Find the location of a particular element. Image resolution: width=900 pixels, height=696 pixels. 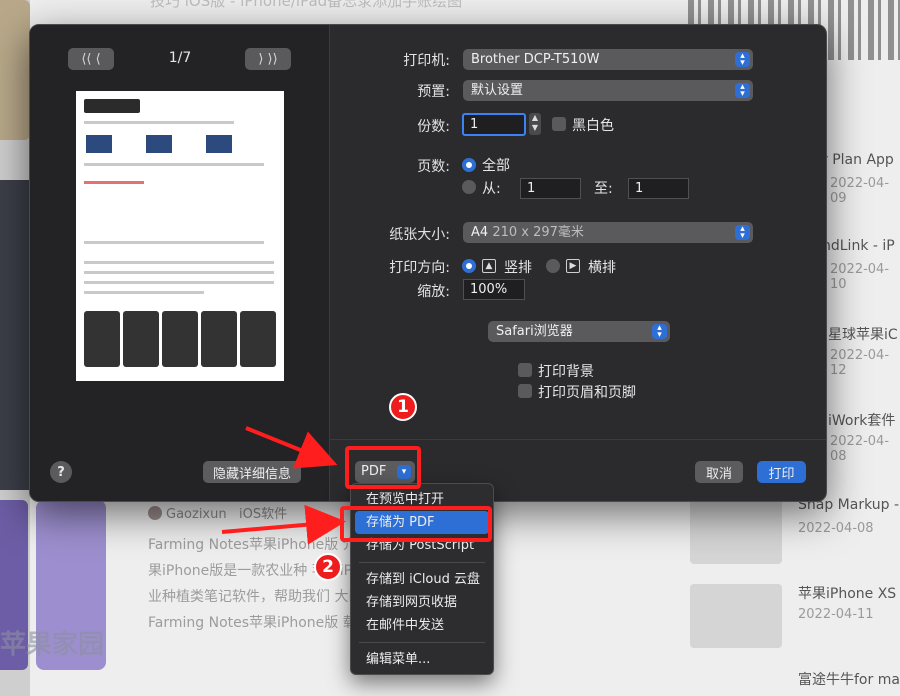

arrow-to-pdf-button is located at coordinates (291, 447).